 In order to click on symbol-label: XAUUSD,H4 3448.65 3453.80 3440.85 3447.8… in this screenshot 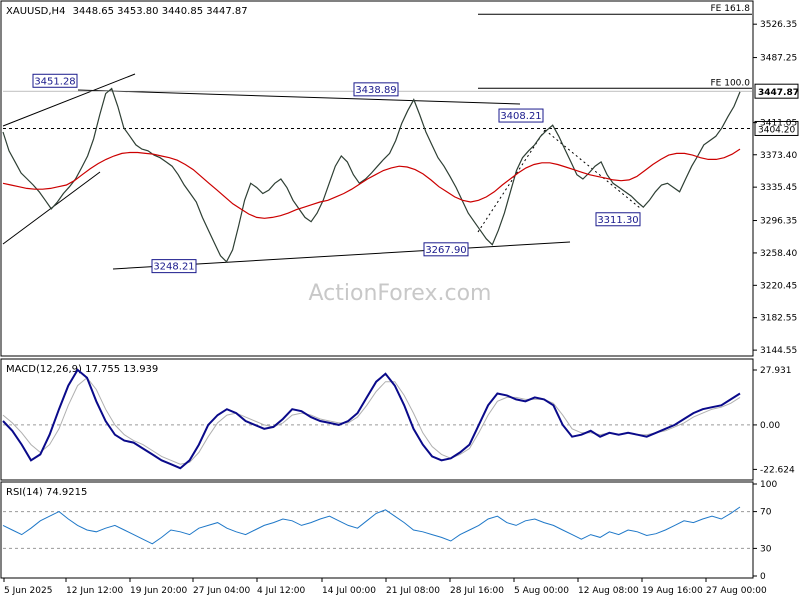, I will do `click(127, 11)`.